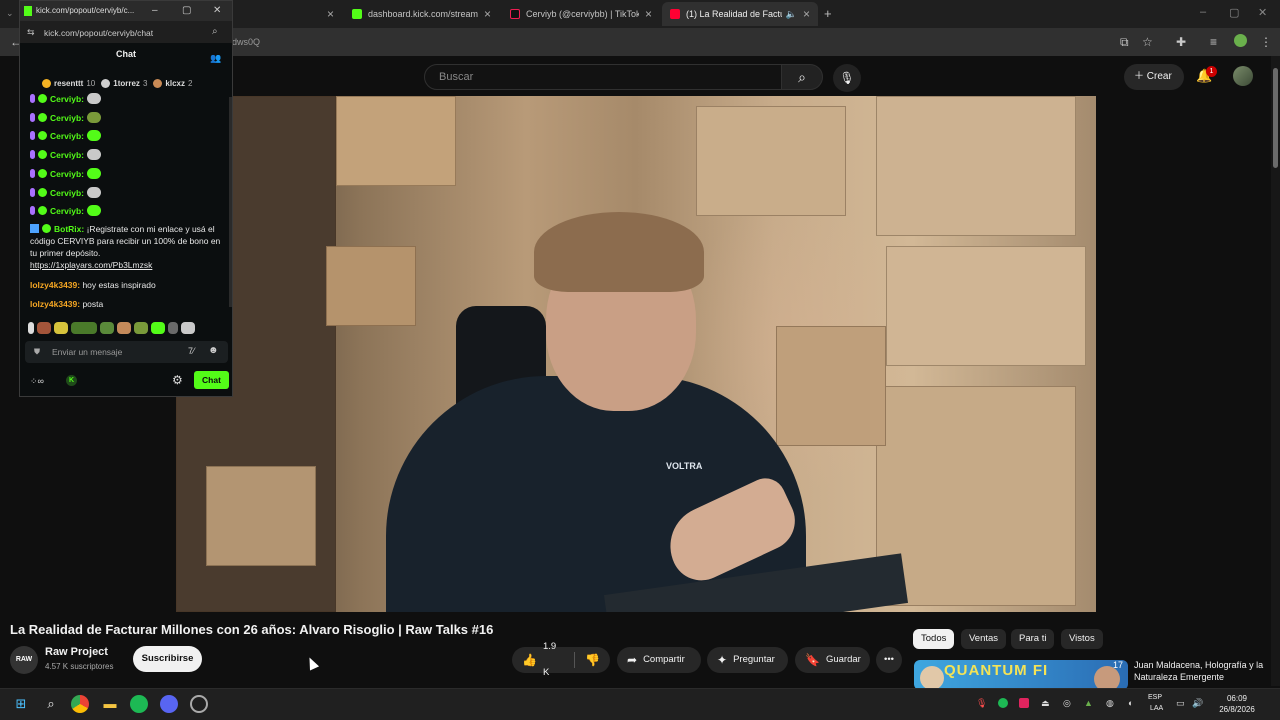 This screenshot has height=720, width=1280. What do you see at coordinates (287, 14) in the screenshot?
I see `tab-blank: ×` at bounding box center [287, 14].